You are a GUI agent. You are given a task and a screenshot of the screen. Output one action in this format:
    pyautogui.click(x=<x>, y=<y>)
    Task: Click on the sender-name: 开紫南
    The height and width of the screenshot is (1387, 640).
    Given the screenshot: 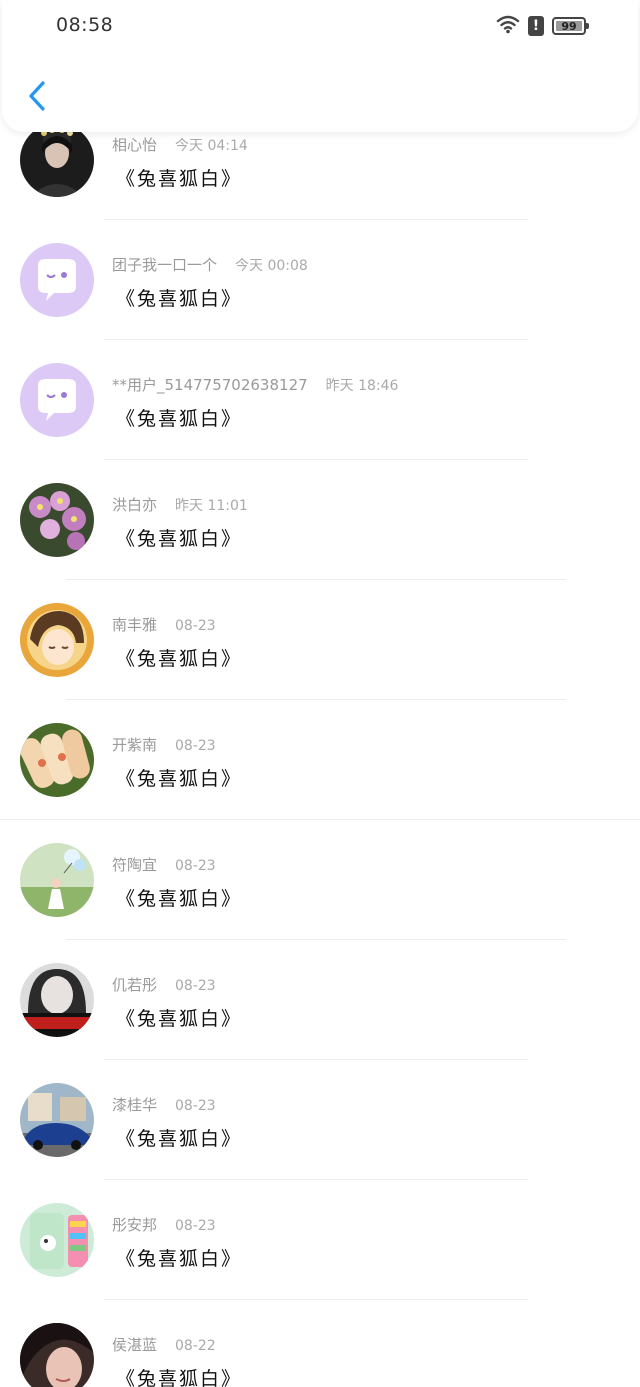 What is the action you would take?
    pyautogui.click(x=135, y=745)
    